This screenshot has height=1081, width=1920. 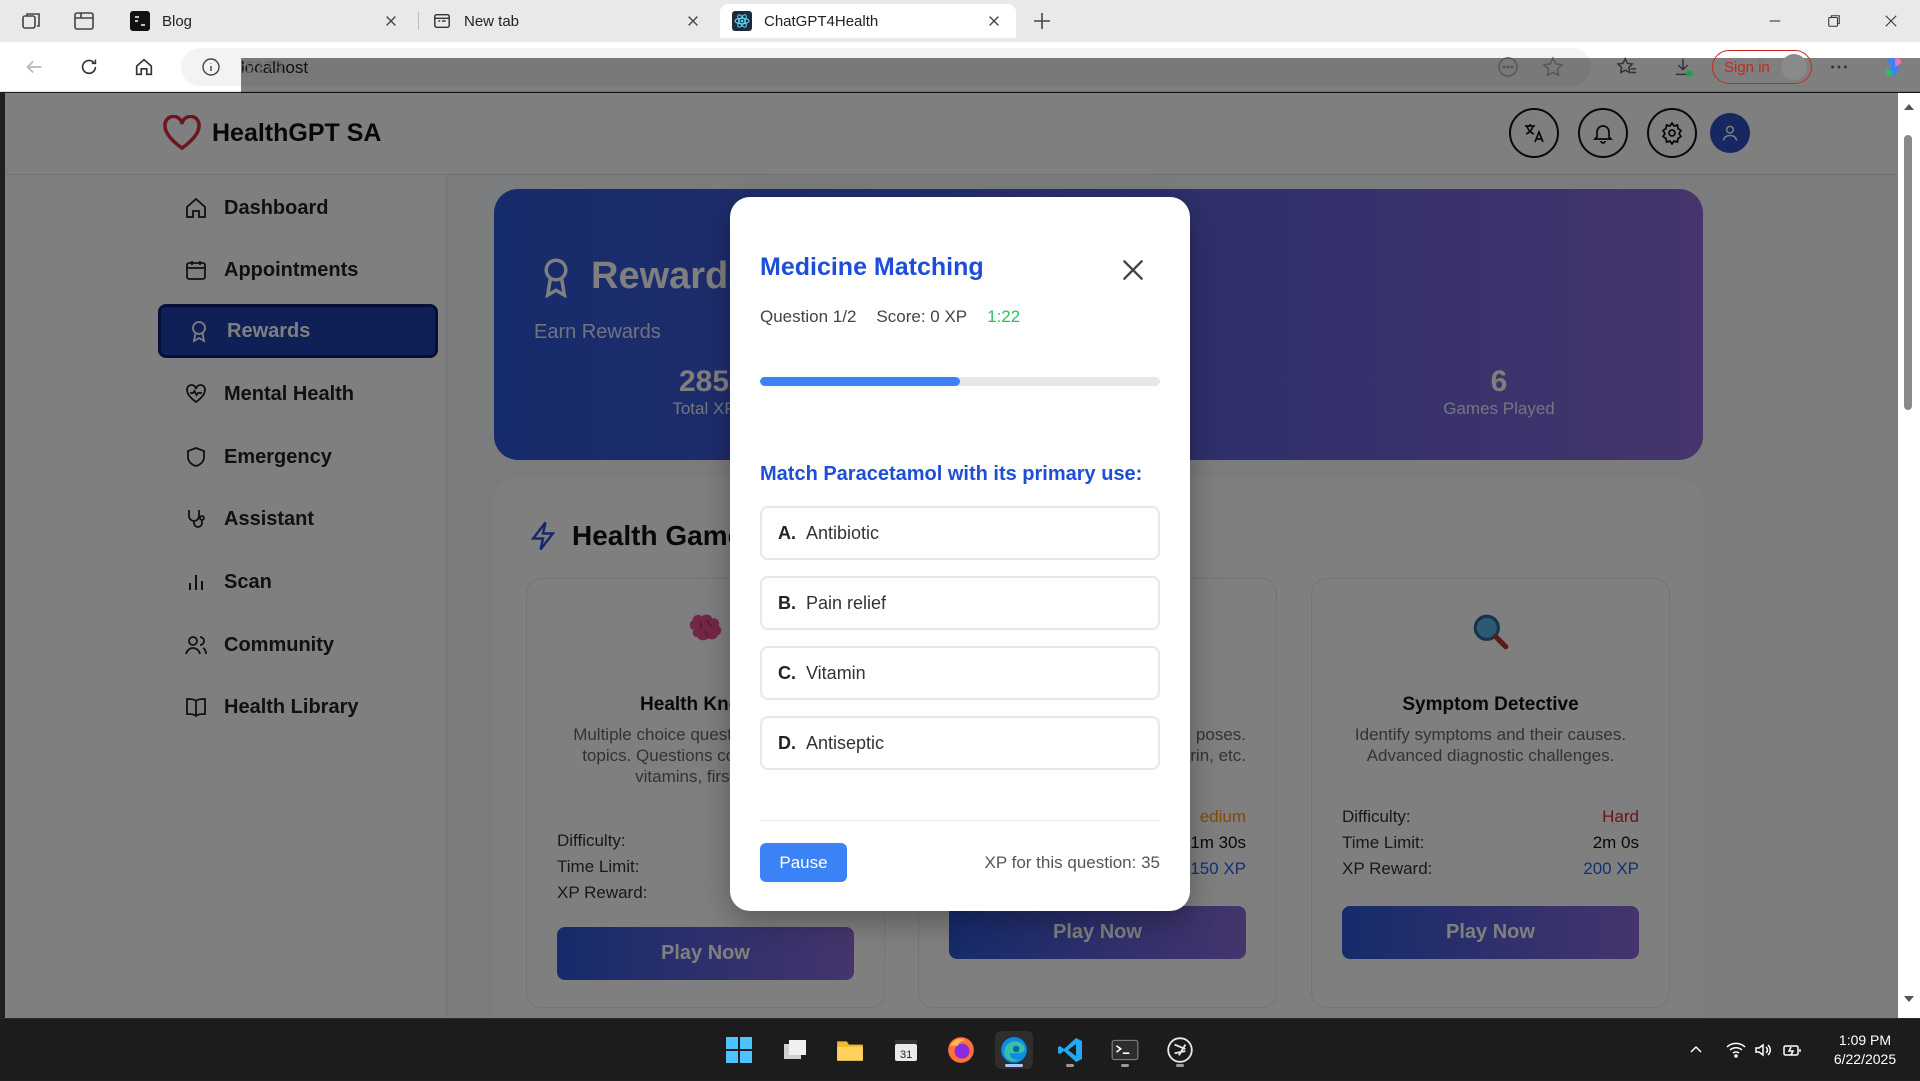 What do you see at coordinates (34, 67) in the screenshot?
I see `back-icon` at bounding box center [34, 67].